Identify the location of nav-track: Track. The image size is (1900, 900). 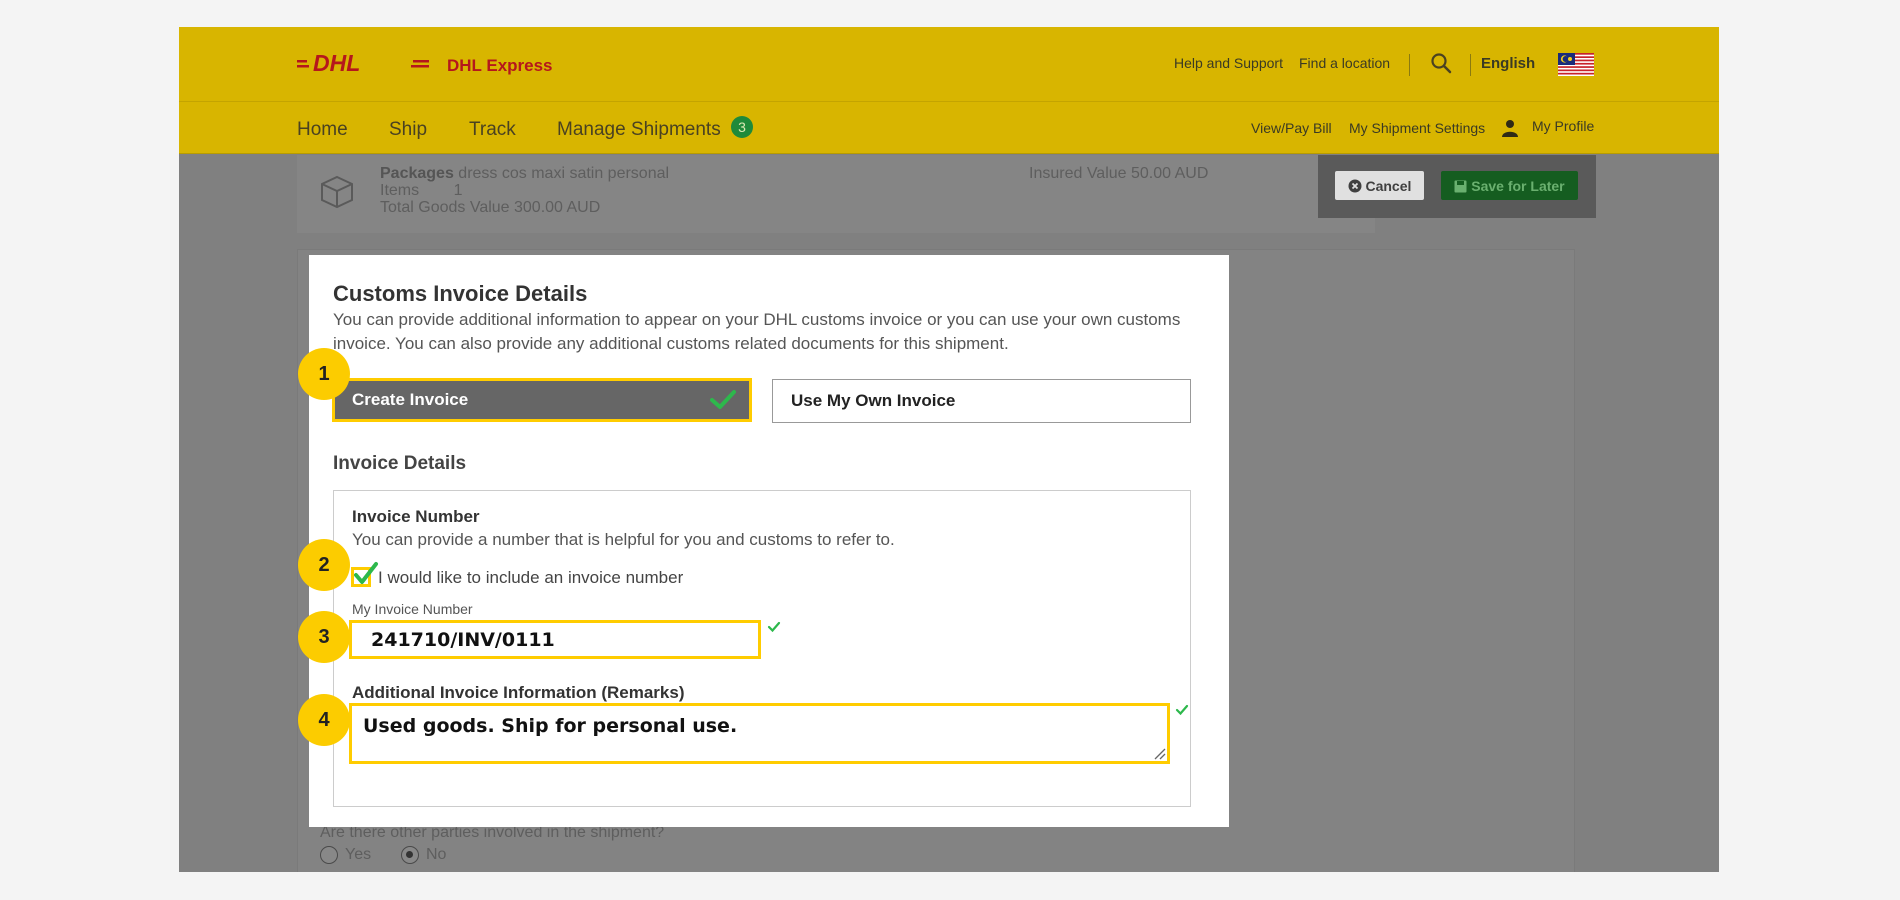
(492, 130).